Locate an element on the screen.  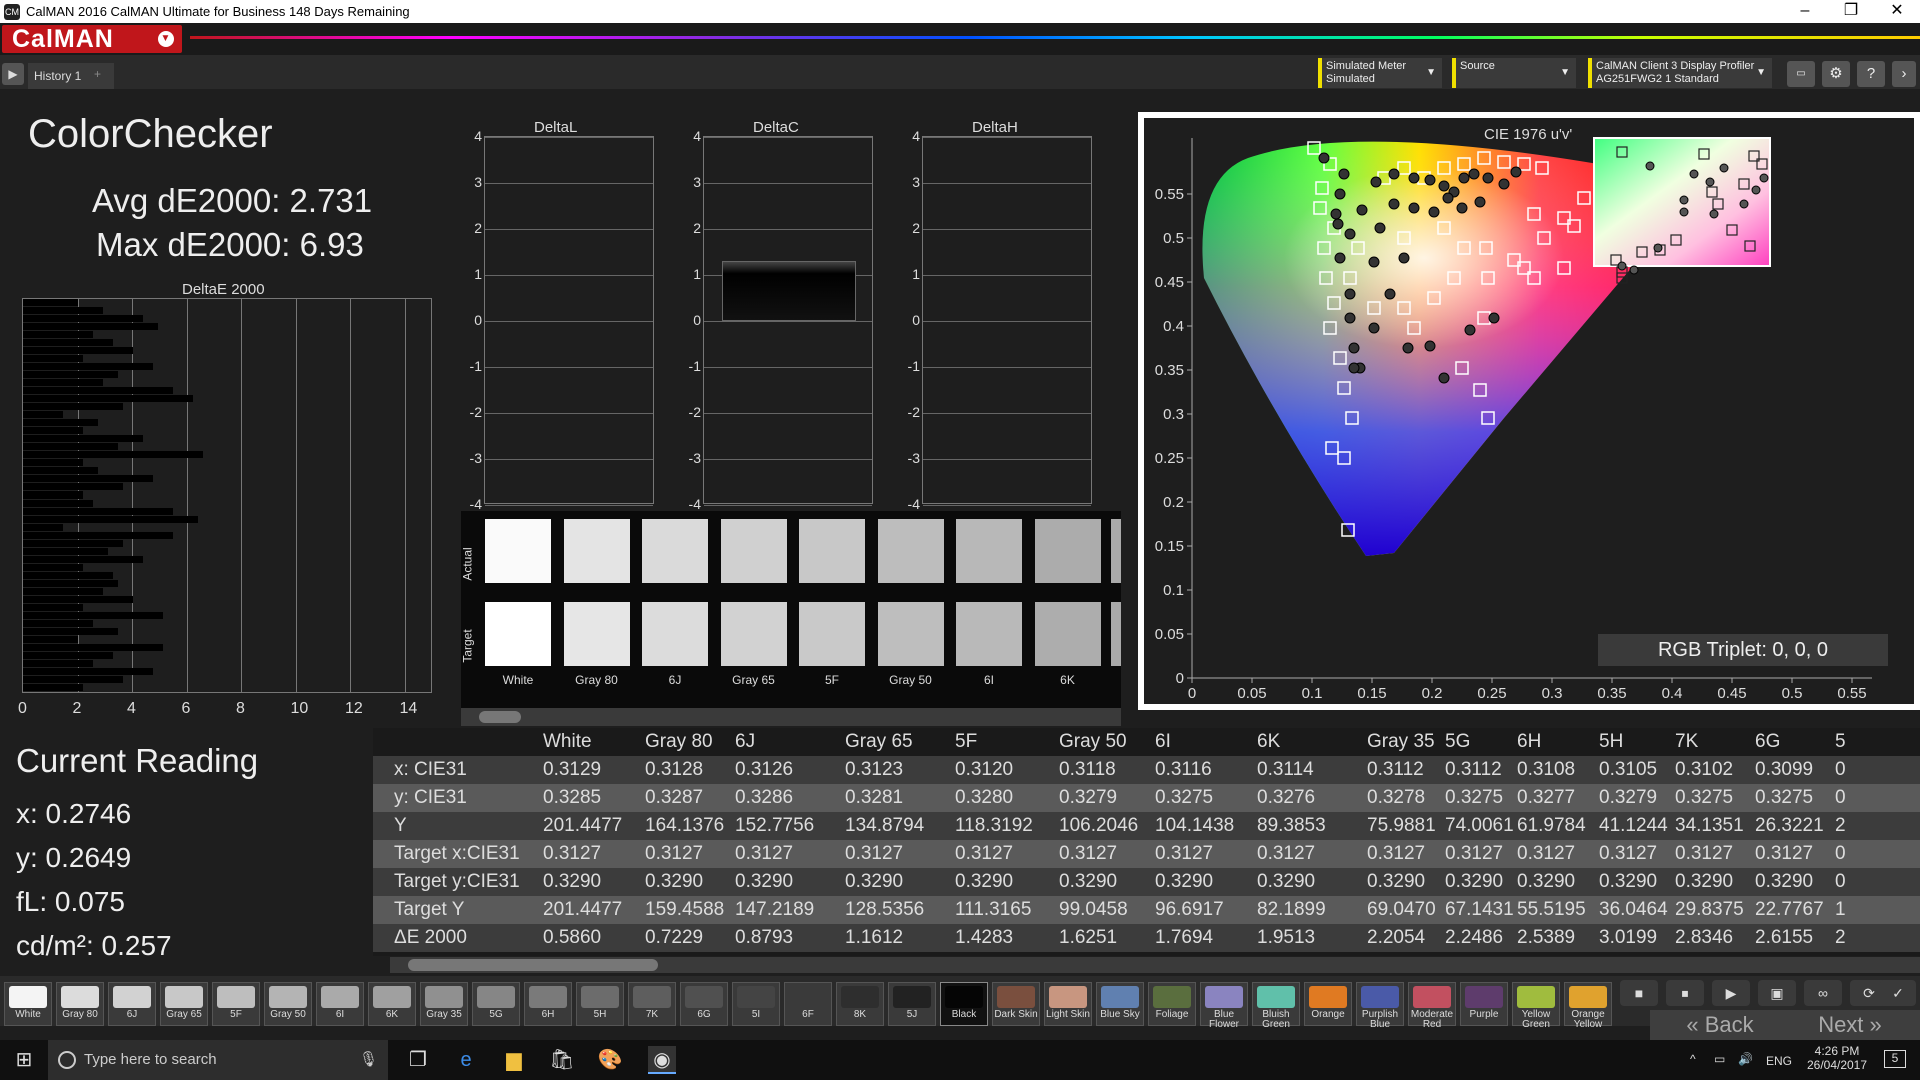
patch-button: Gray 80 is located at coordinates (80, 1004).